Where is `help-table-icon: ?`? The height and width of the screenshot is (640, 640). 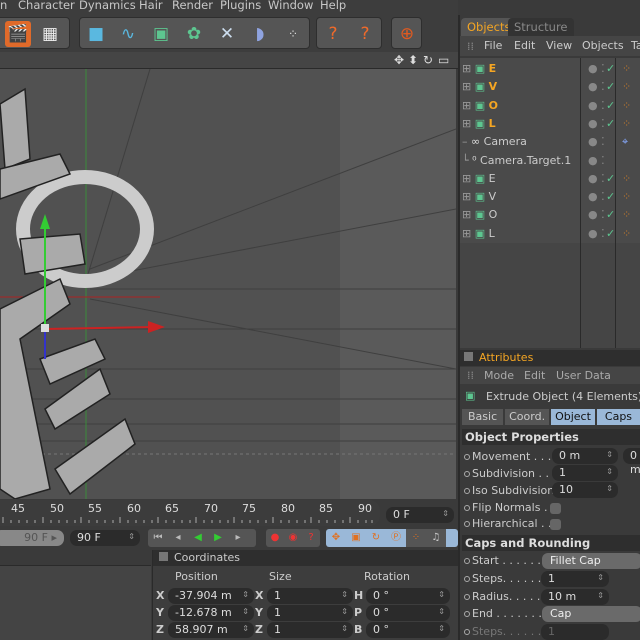 help-table-icon: ? is located at coordinates (365, 34).